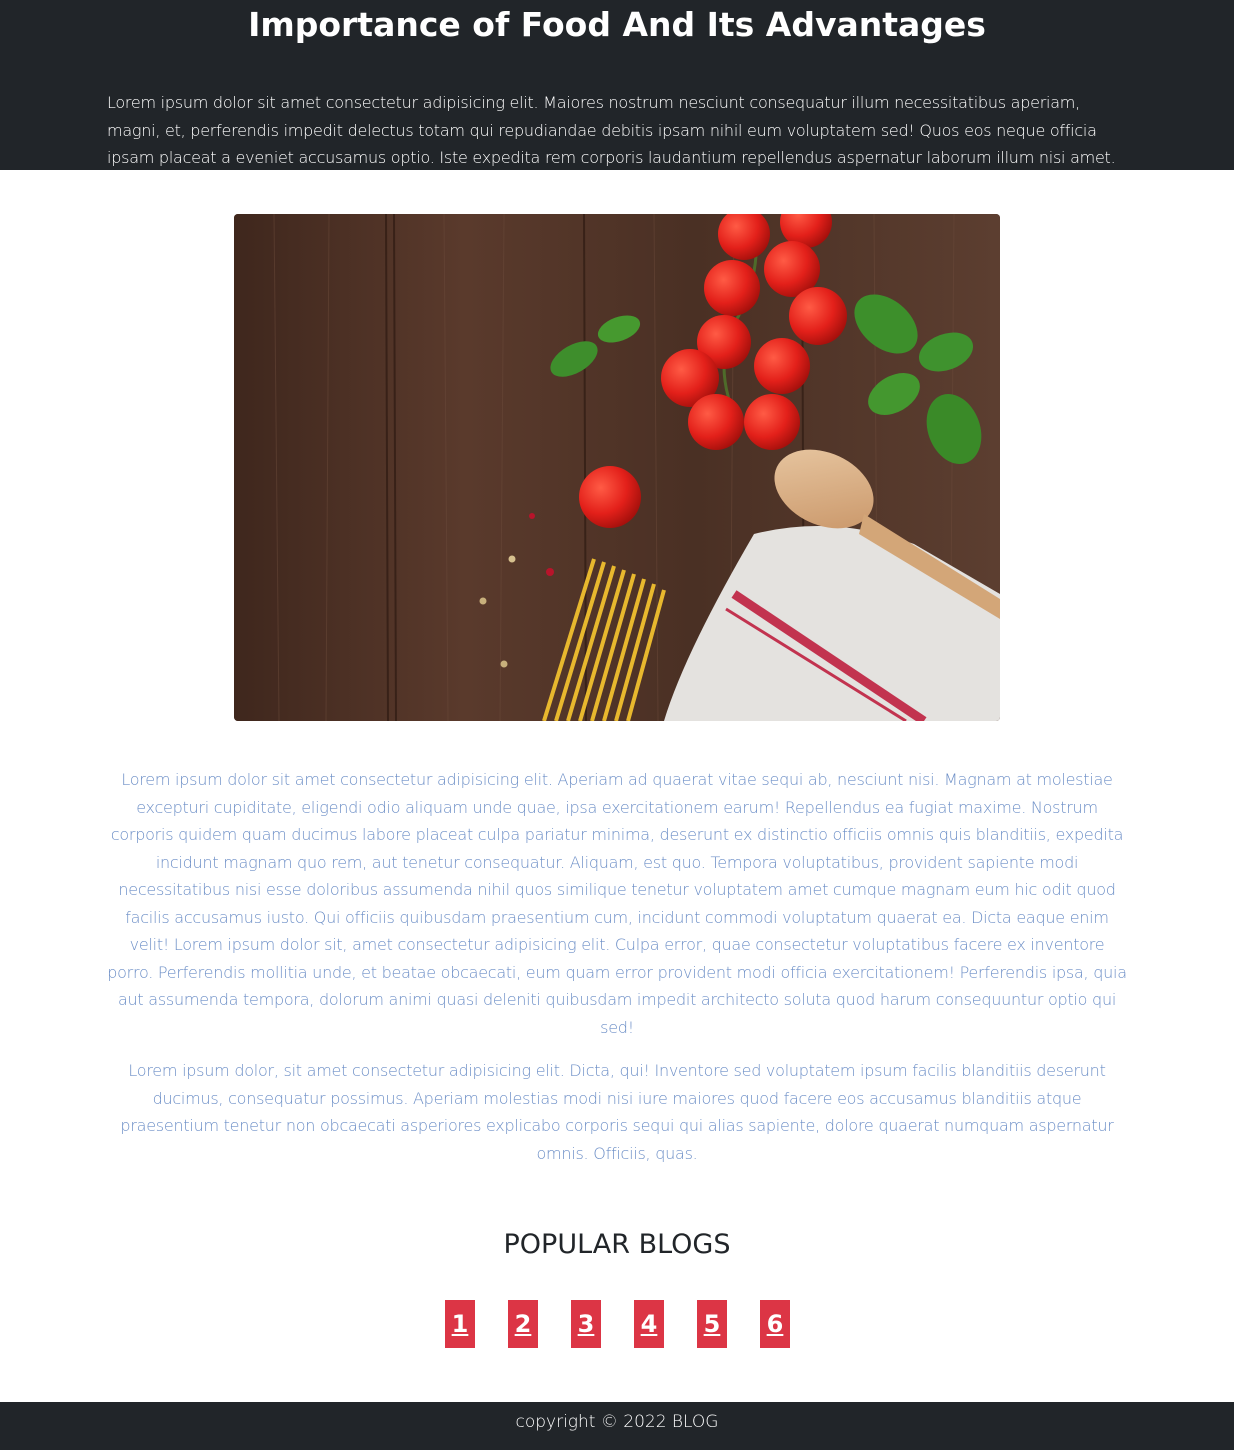  Describe the element at coordinates (617, 1244) in the screenshot. I see `popular-blogs-heading: POPULAR BLOGS` at that location.